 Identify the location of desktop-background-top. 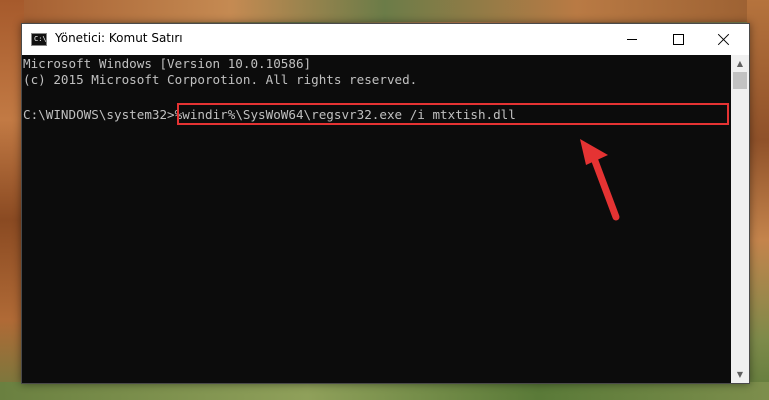
(384, 11).